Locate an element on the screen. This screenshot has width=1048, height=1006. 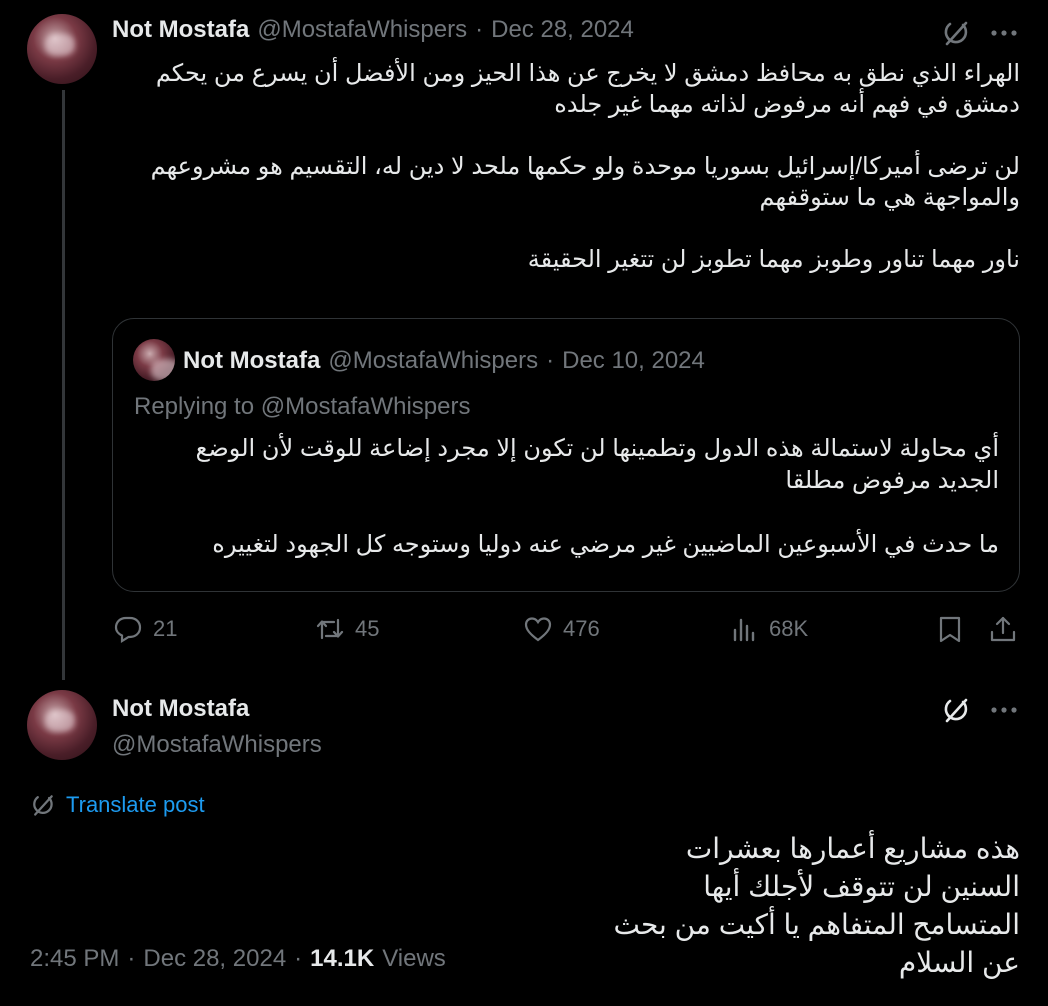
translate-post: Translate post is located at coordinates (117, 805).